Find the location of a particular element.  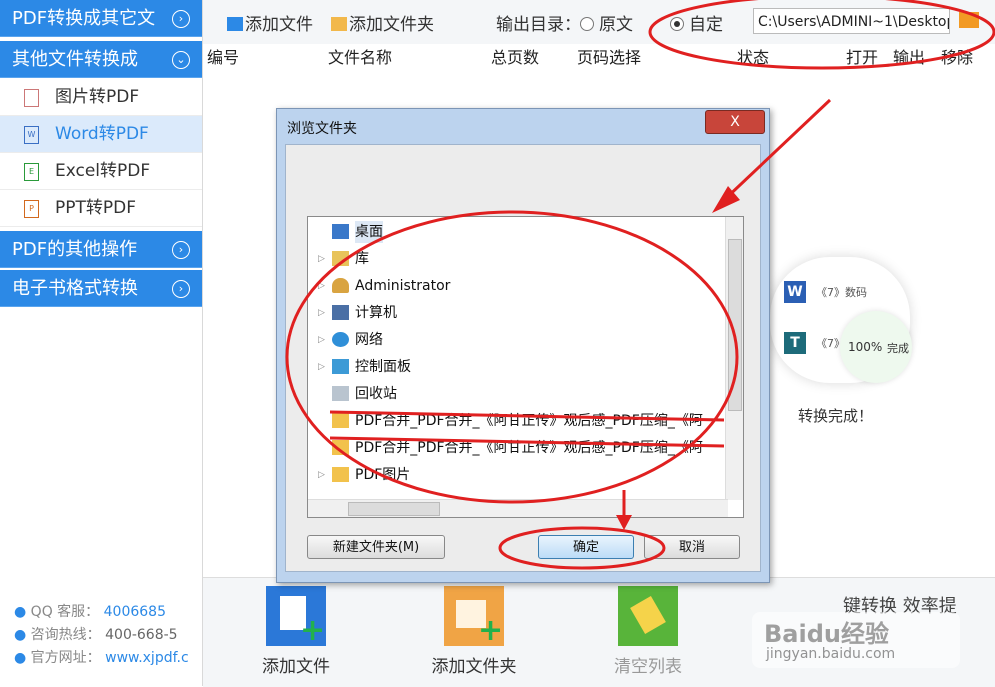

watermark: Baidu经验 jingyan.baidu.com is located at coordinates (856, 640).